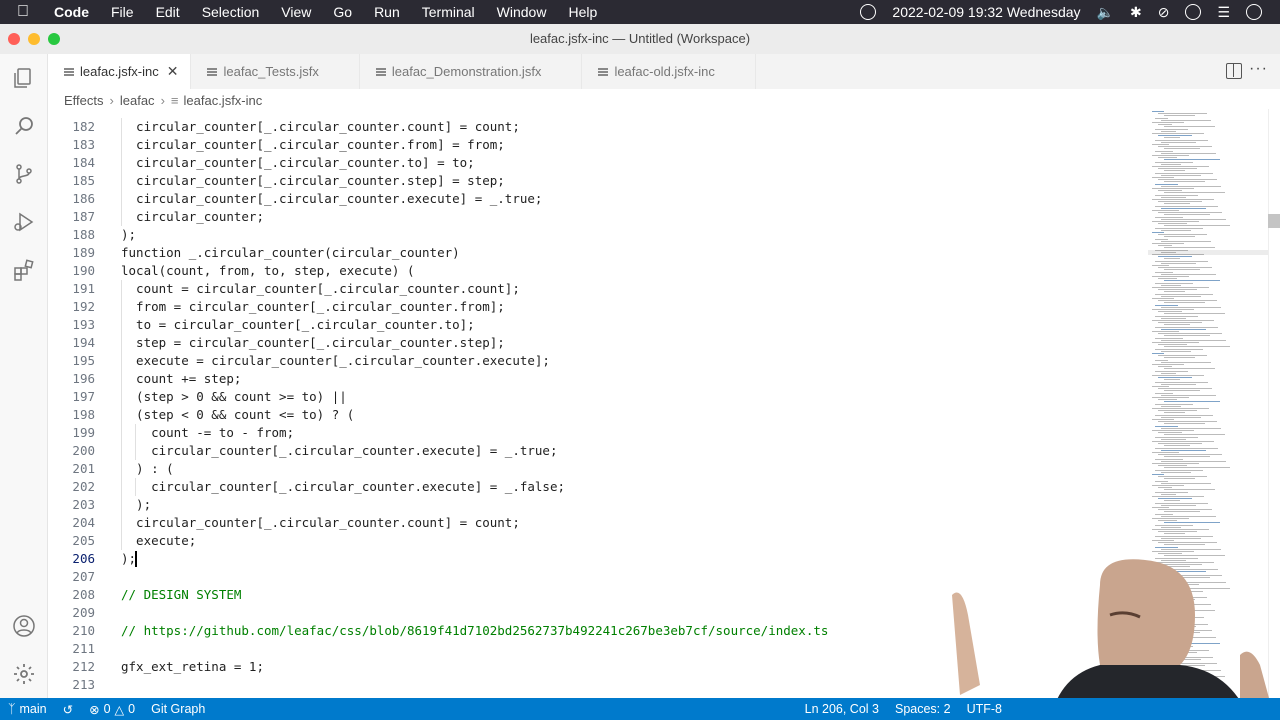 Image resolution: width=1280 pixels, height=720 pixels. I want to click on user-icon, so click(1193, 12).